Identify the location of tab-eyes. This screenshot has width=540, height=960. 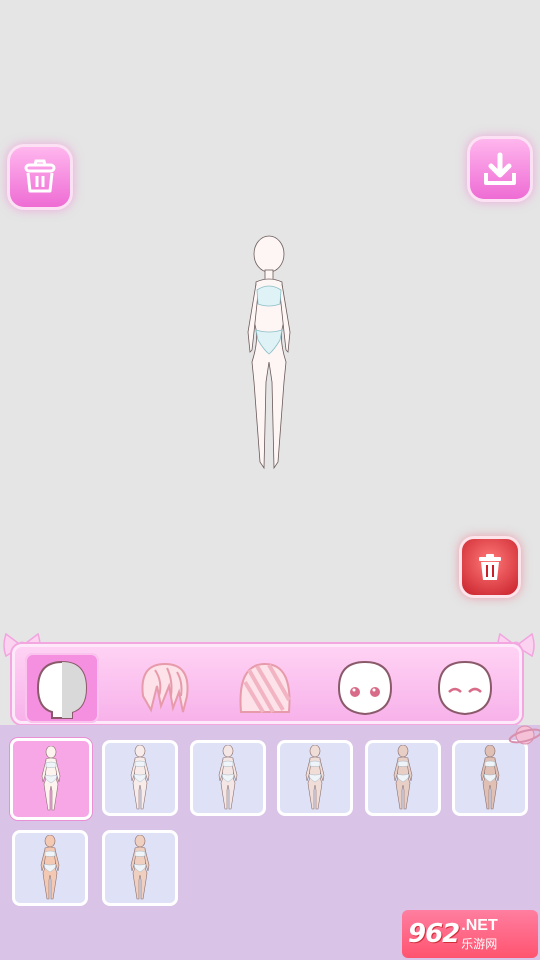
(365, 688).